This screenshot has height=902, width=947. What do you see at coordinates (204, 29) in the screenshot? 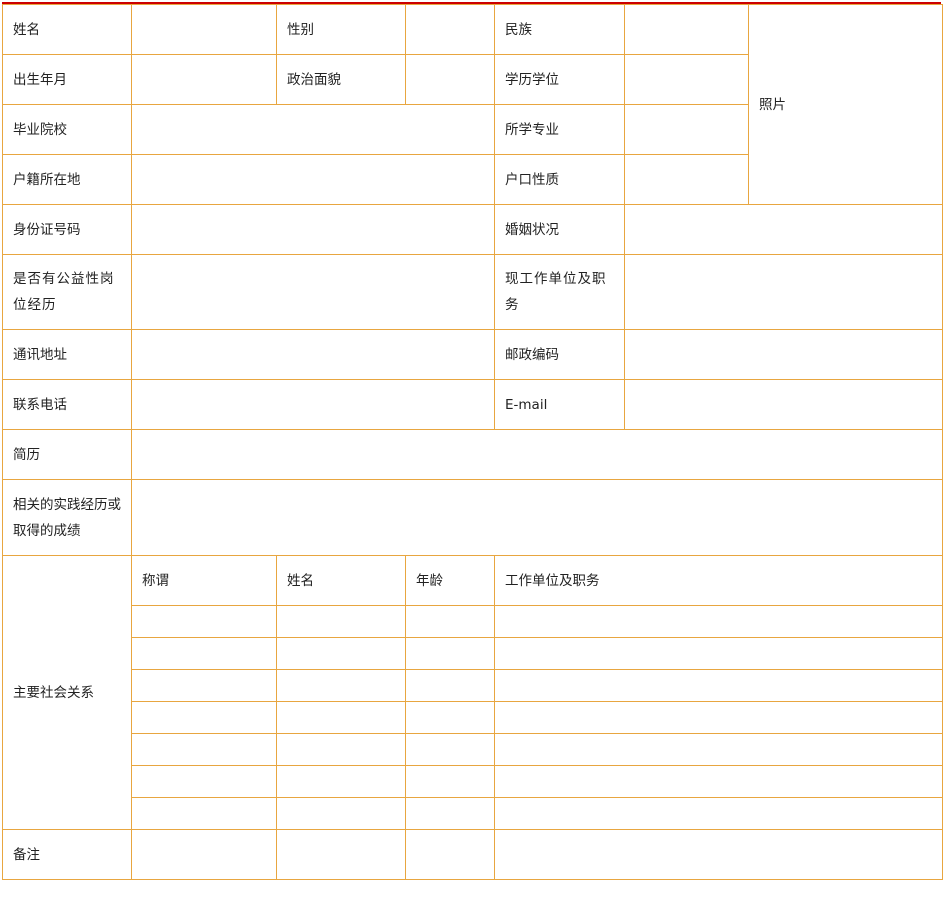
I see `name-value-cell` at bounding box center [204, 29].